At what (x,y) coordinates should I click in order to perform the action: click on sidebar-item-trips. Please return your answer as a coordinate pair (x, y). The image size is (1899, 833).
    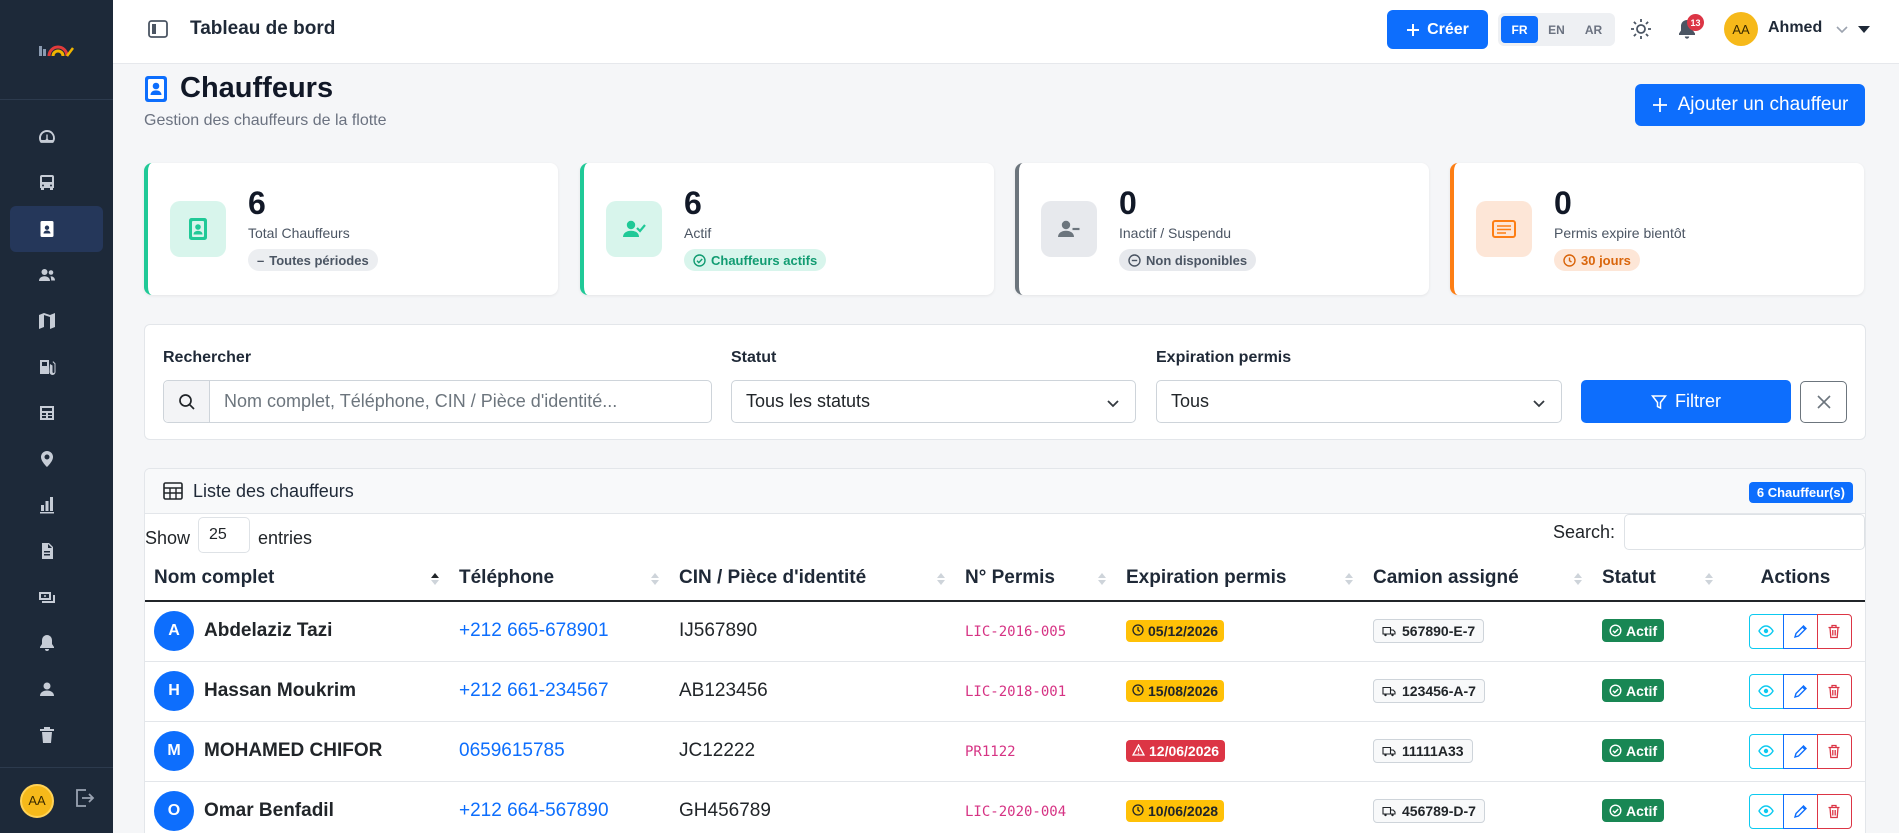
    Looking at the image, I should click on (56, 321).